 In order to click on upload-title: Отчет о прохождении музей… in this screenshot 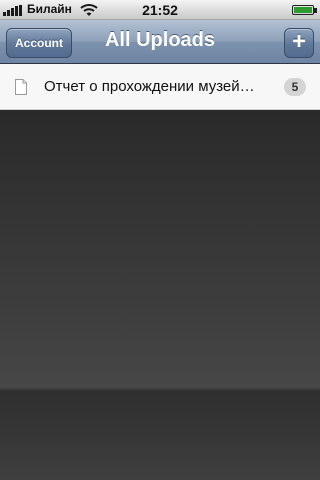, I will do `click(149, 86)`.